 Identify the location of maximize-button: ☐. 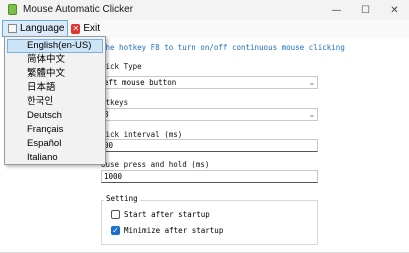
(365, 10).